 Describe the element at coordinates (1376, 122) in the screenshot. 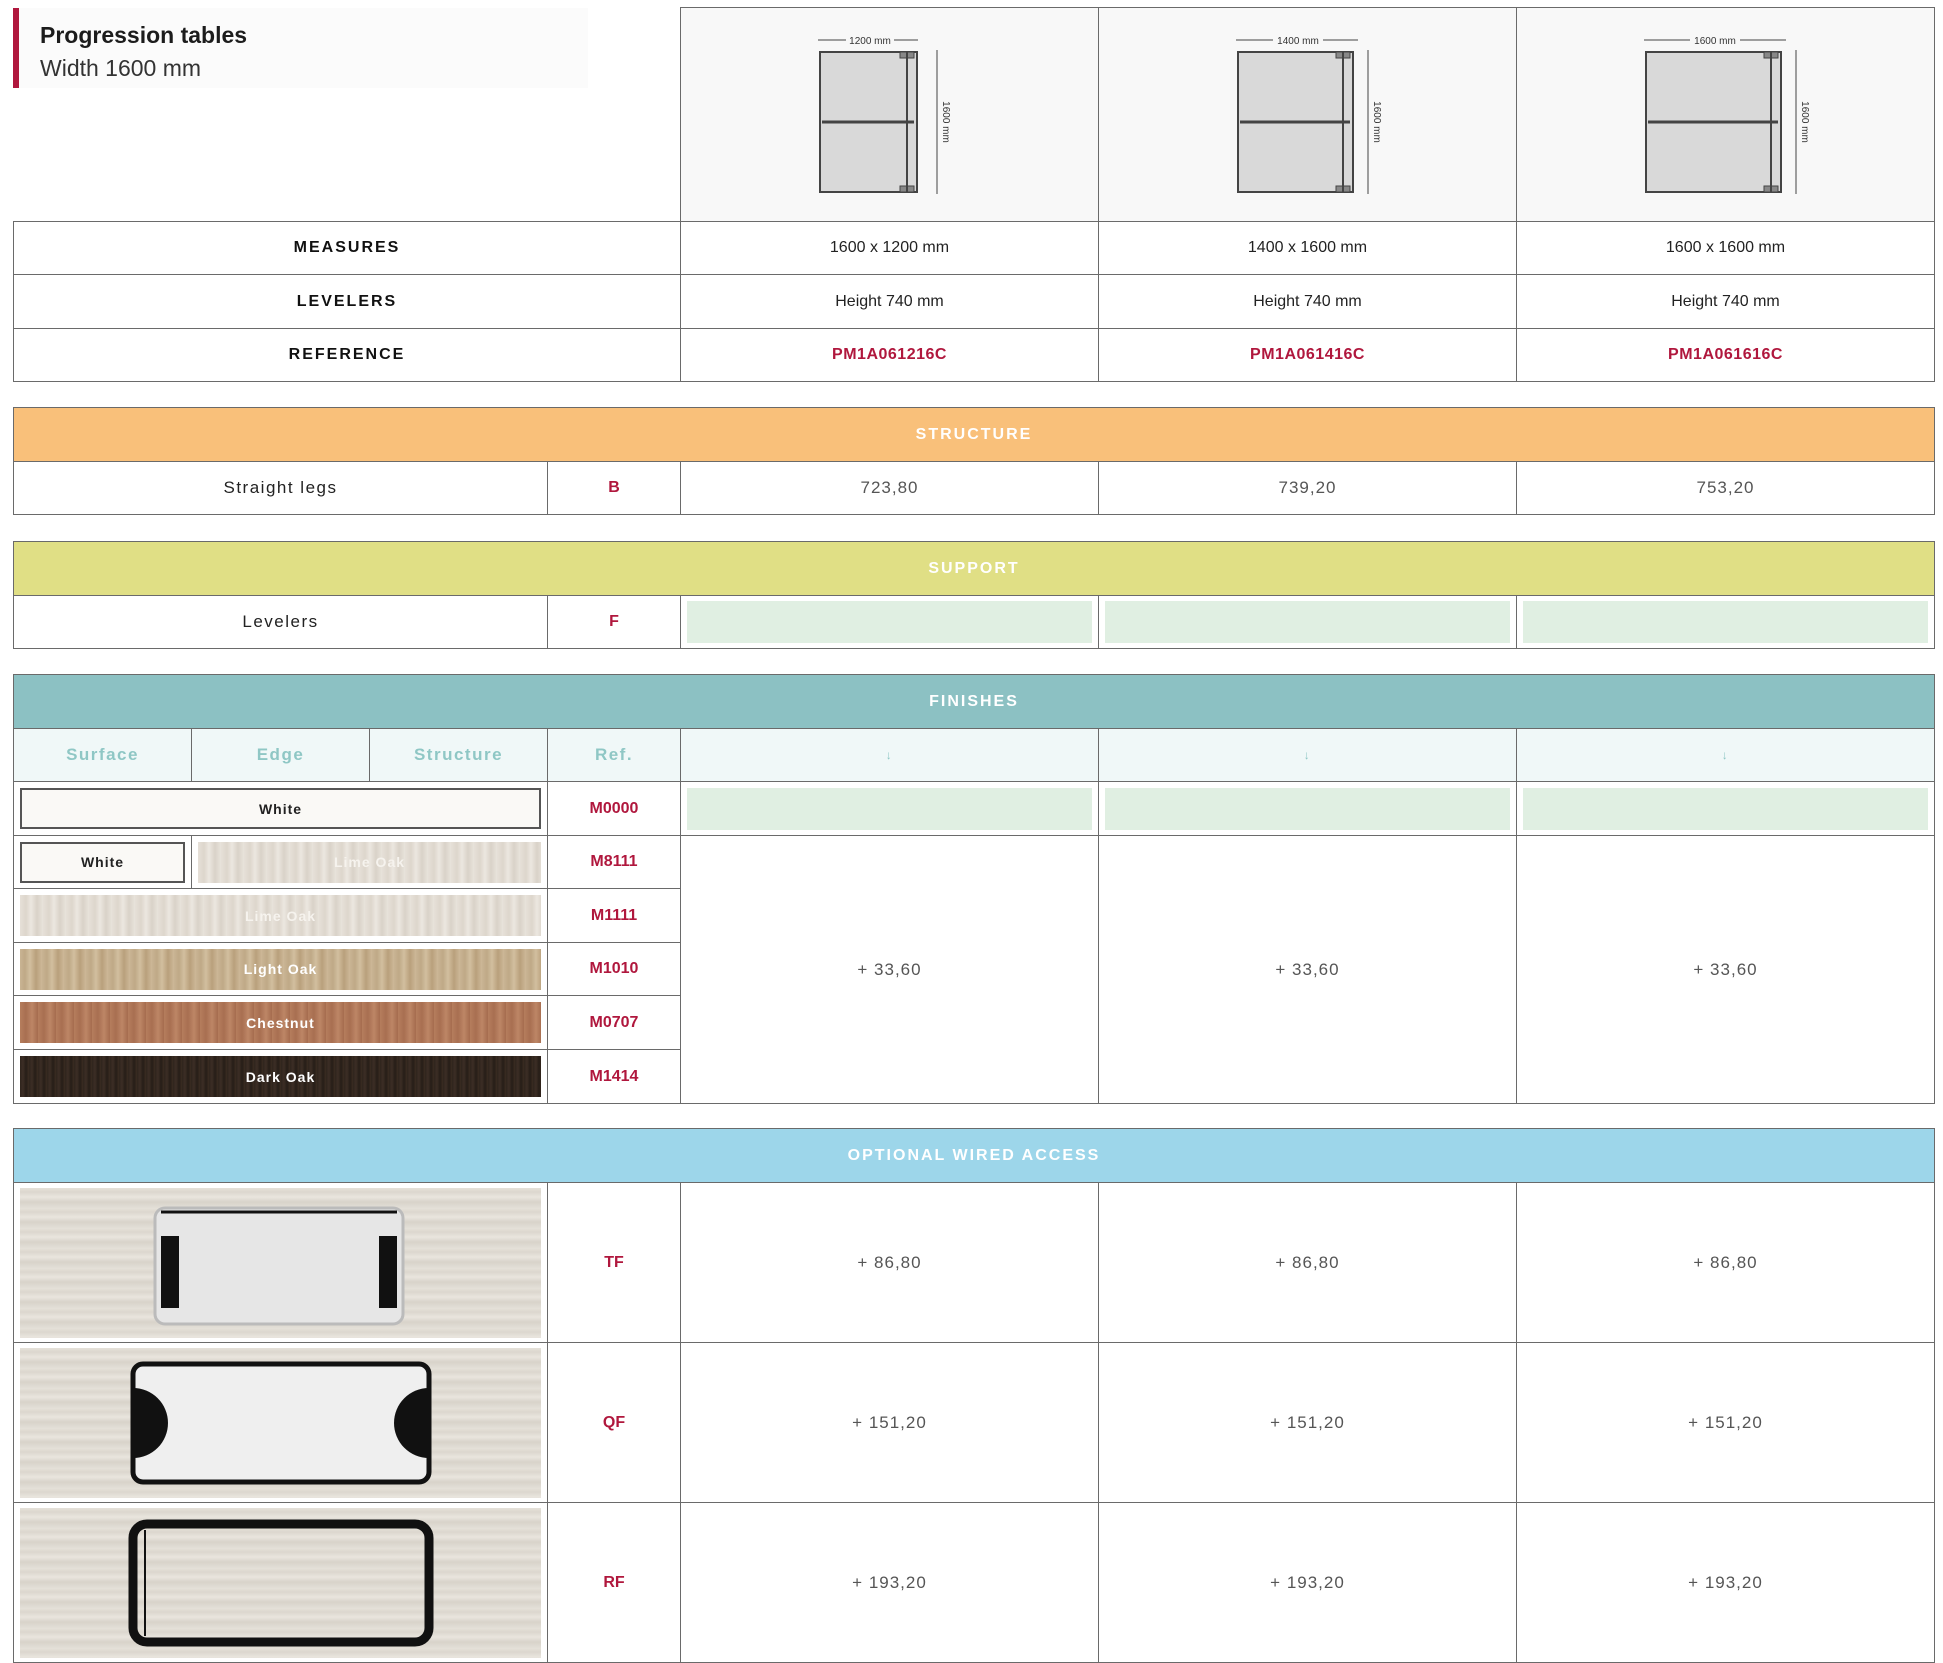

I see `diagram-depth-label-2: 1600 mm` at that location.